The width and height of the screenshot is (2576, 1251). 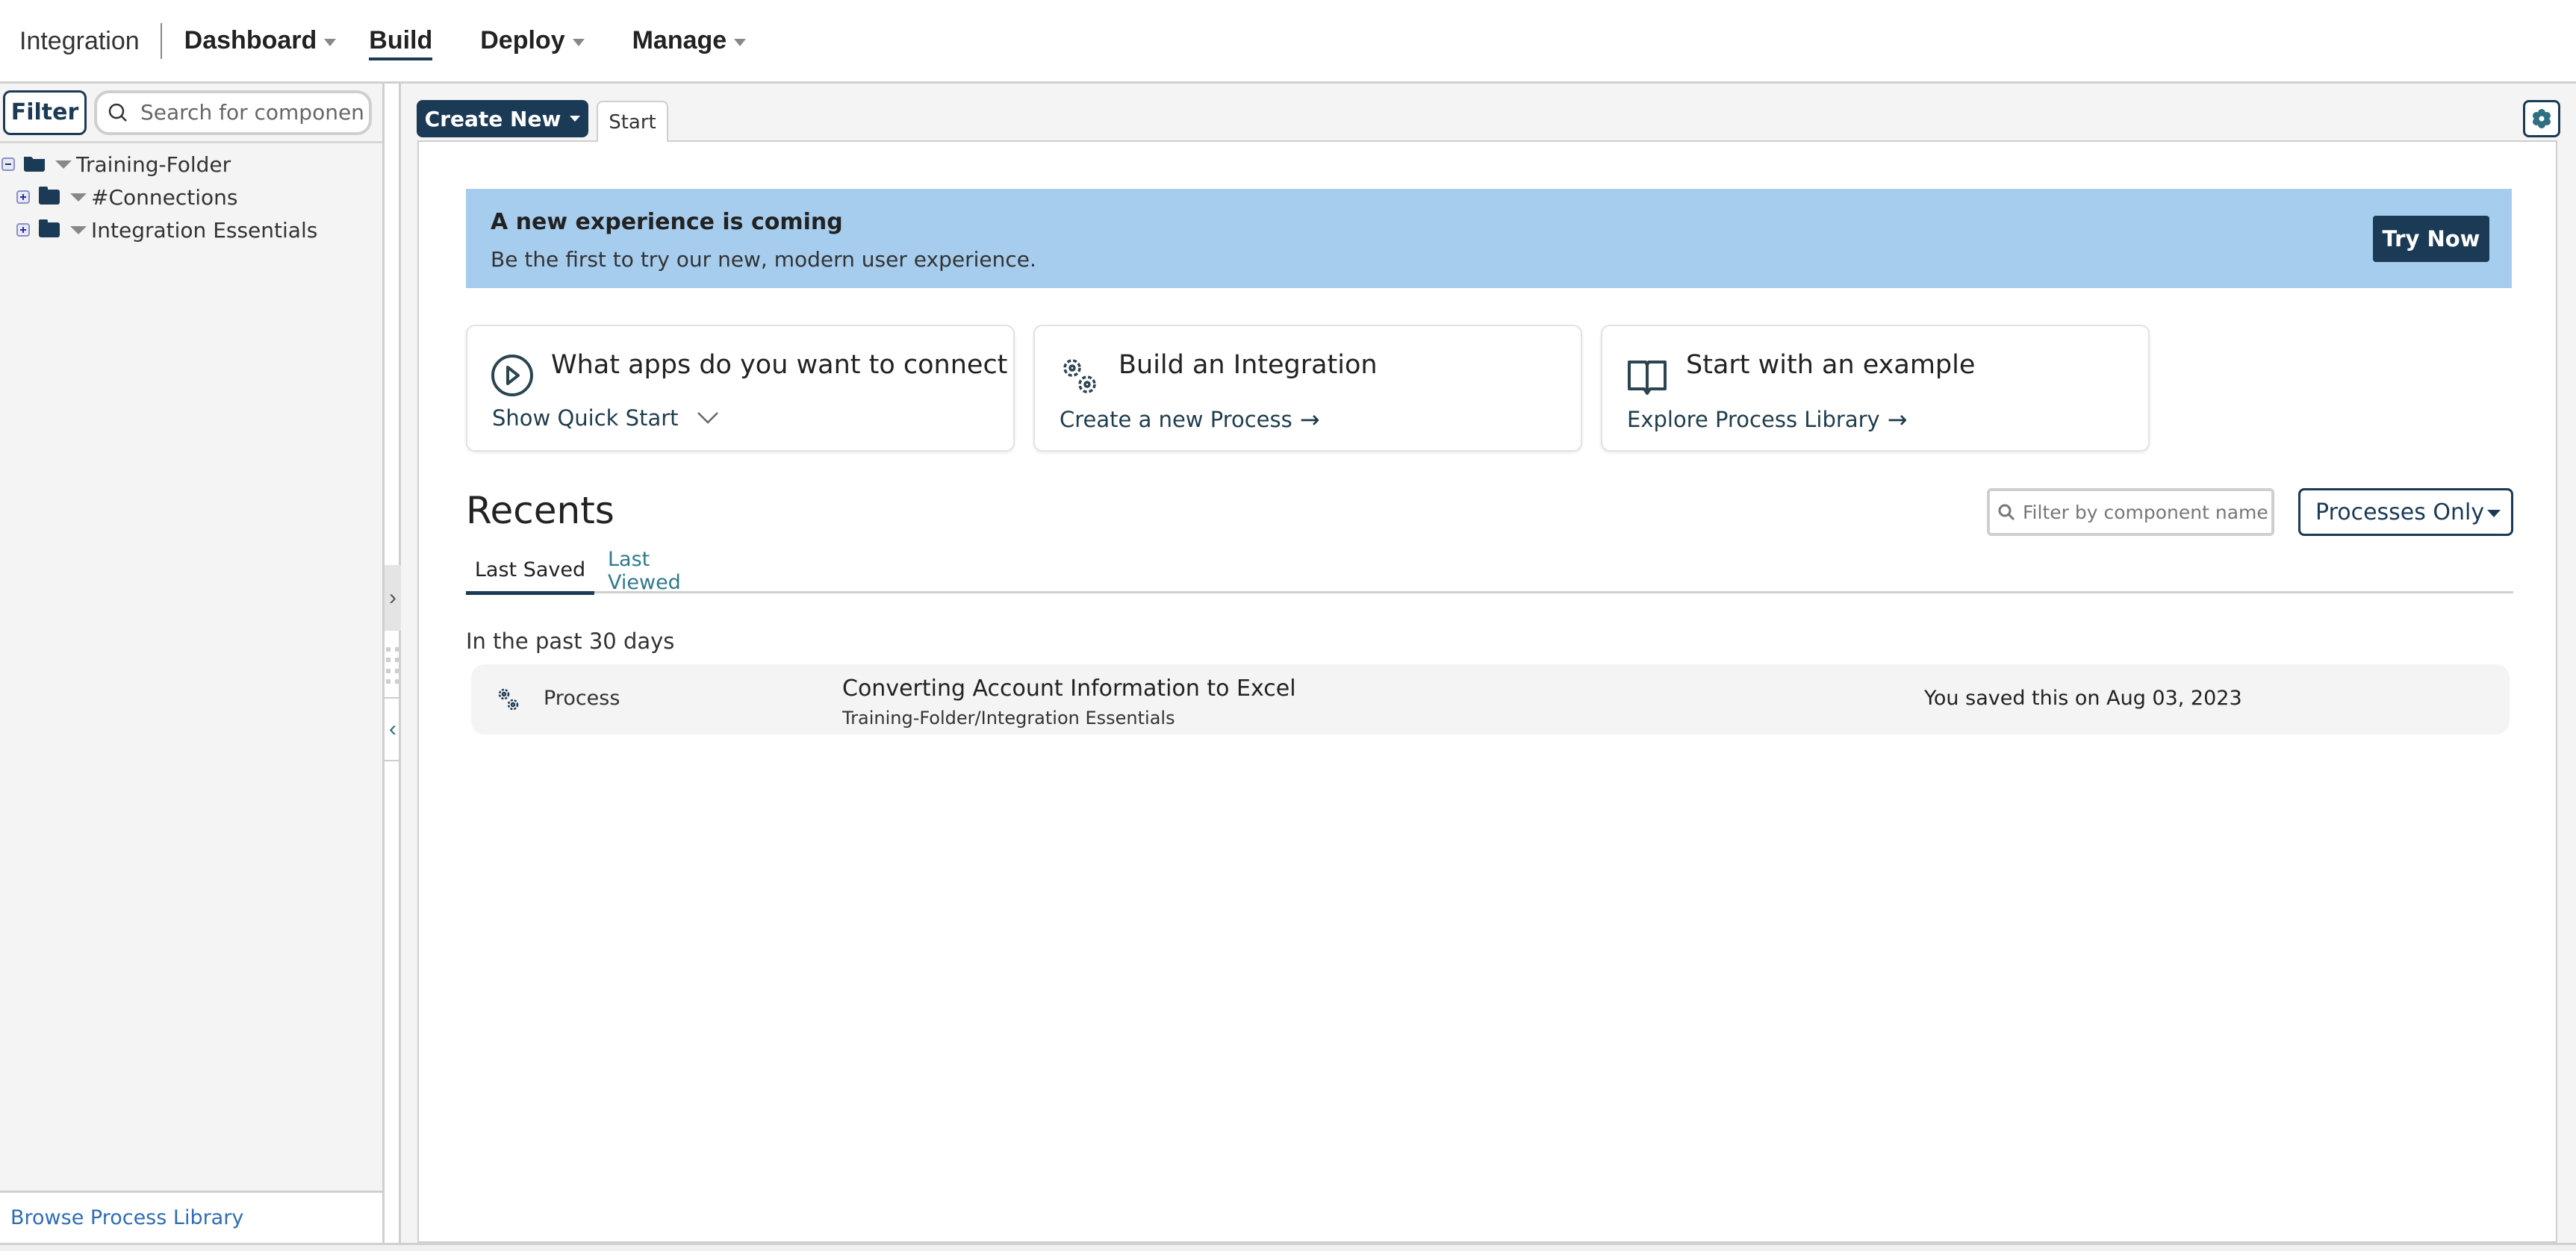 I want to click on component-explorer-sidebar: Filter Training-Folder #Connections Int, so click(x=192, y=663).